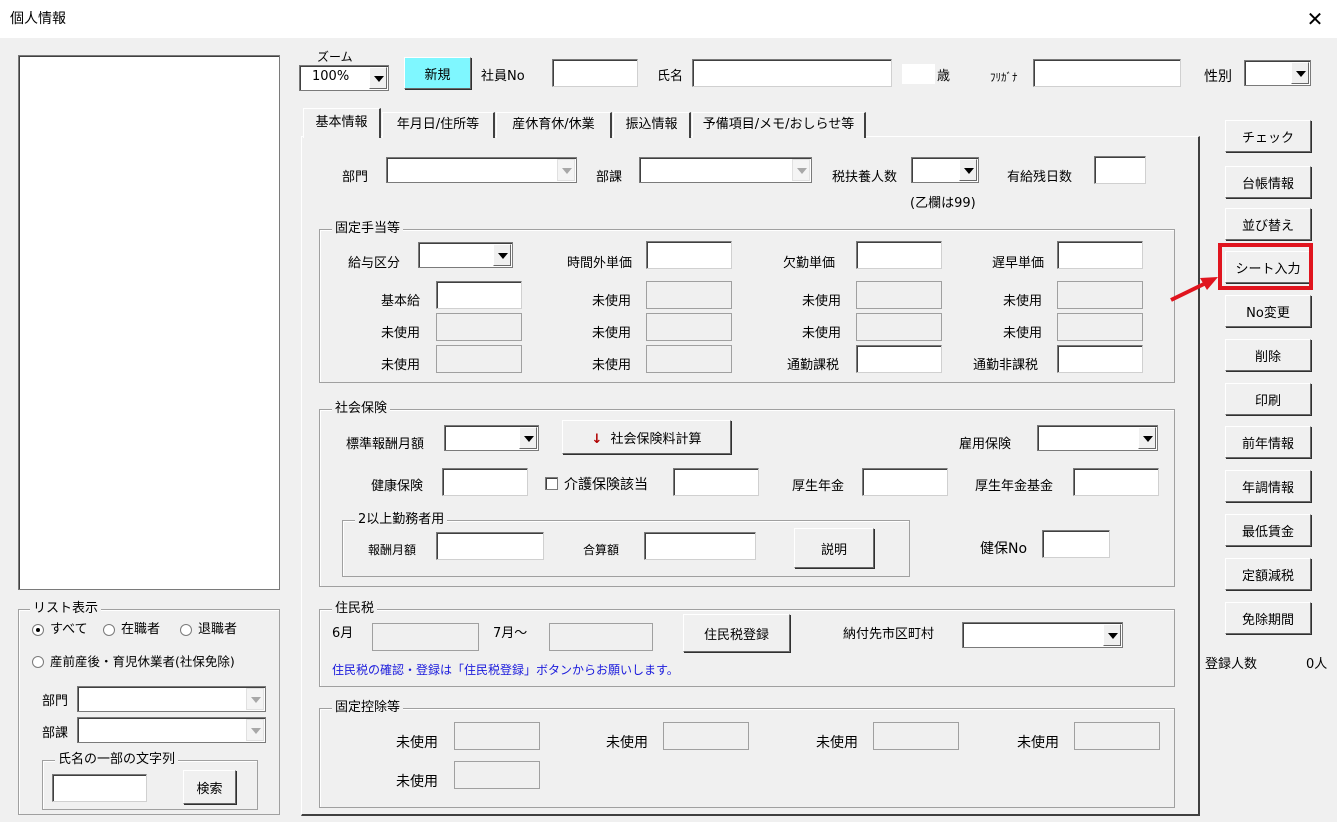  I want to click on dependents-label: 税扶養人数, so click(865, 177).